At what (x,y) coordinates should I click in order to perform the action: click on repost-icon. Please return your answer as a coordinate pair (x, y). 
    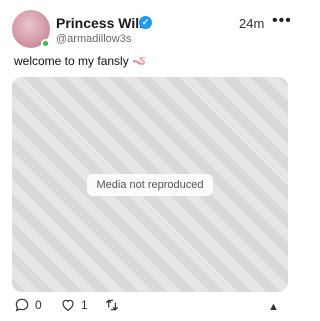
    Looking at the image, I should click on (112, 305).